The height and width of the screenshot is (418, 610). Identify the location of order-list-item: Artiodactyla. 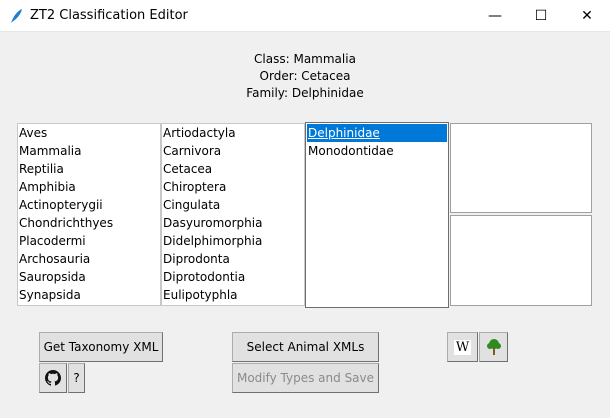
(233, 133).